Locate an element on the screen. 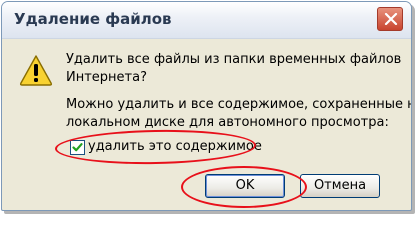 This screenshot has height=240, width=417. checkmark-icon is located at coordinates (77, 147).